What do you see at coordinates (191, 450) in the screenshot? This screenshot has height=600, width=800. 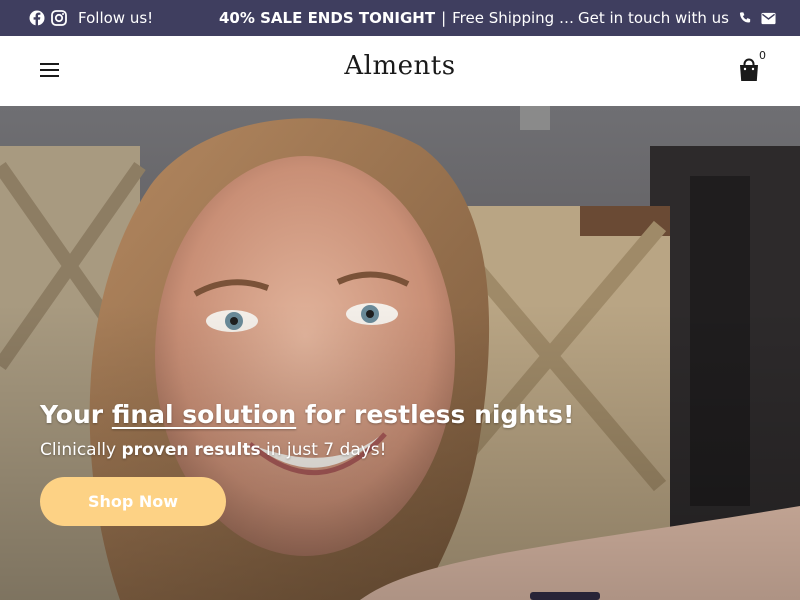 I see `sub-bold: proven results` at bounding box center [191, 450].